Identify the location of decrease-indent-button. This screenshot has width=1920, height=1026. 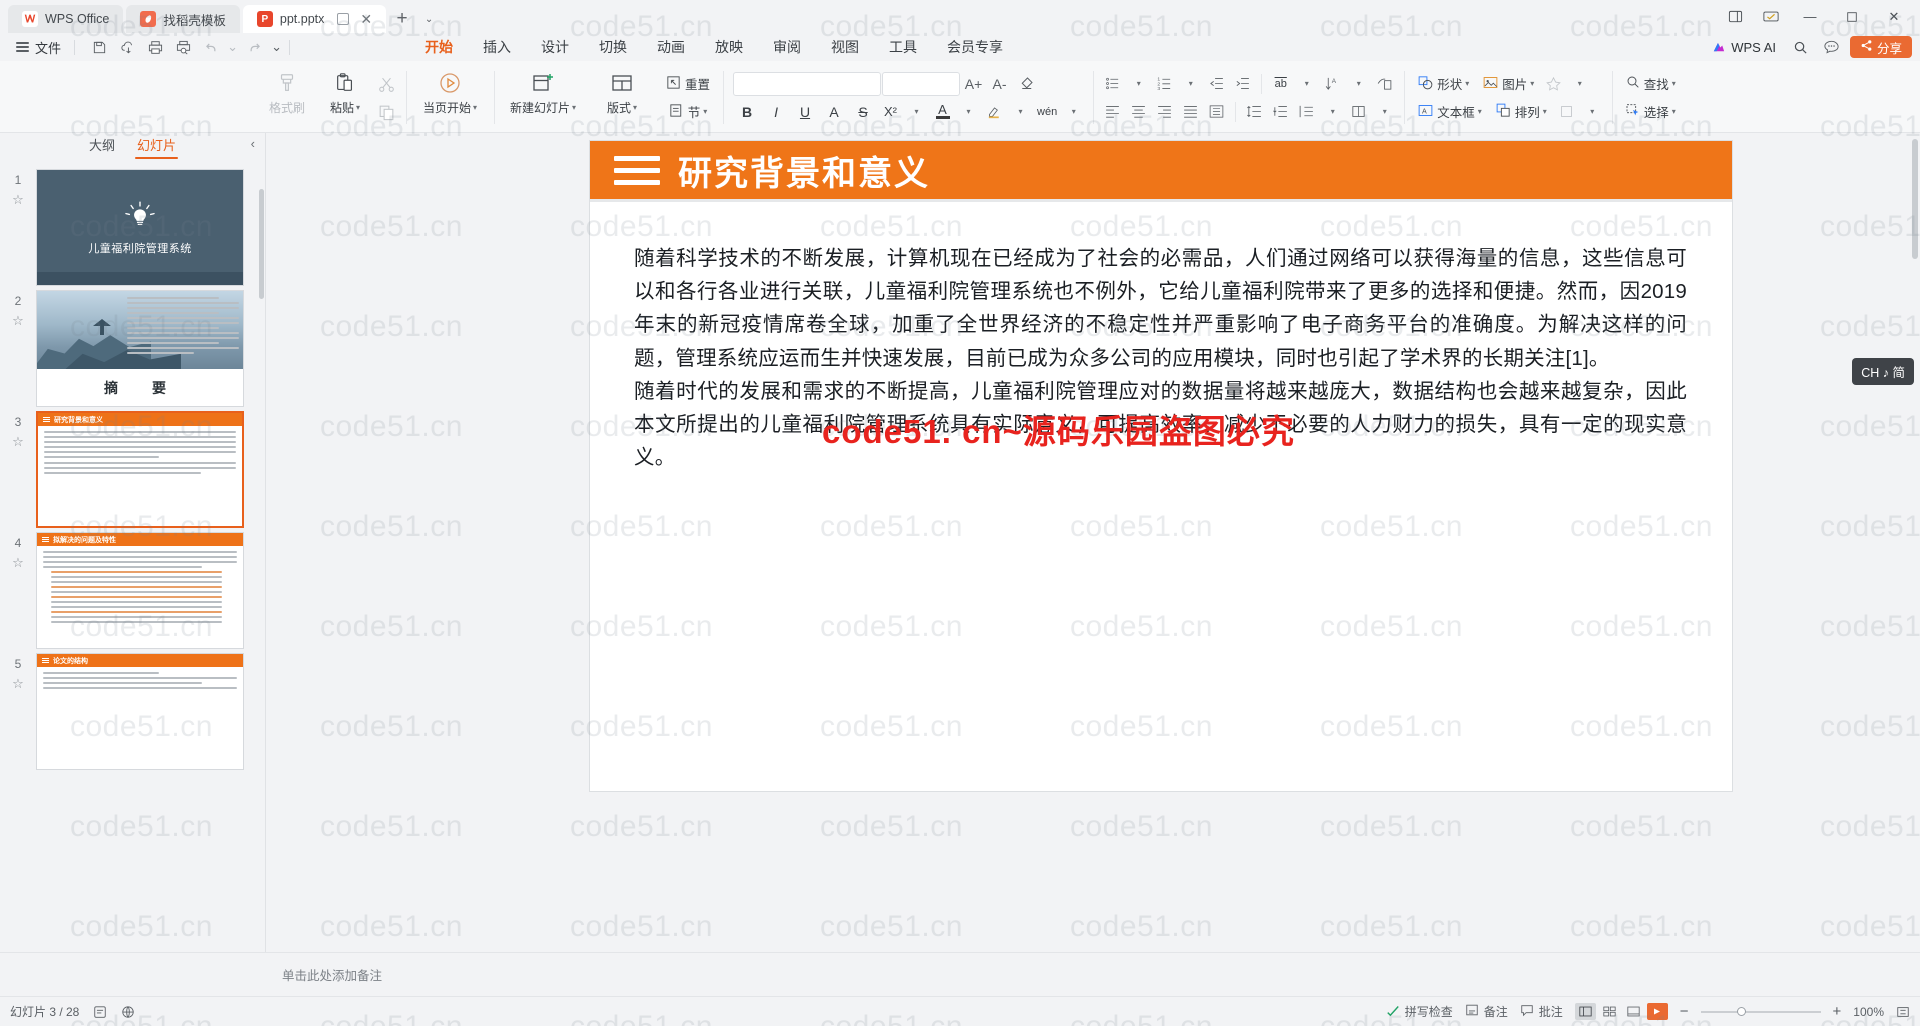
(1216, 83).